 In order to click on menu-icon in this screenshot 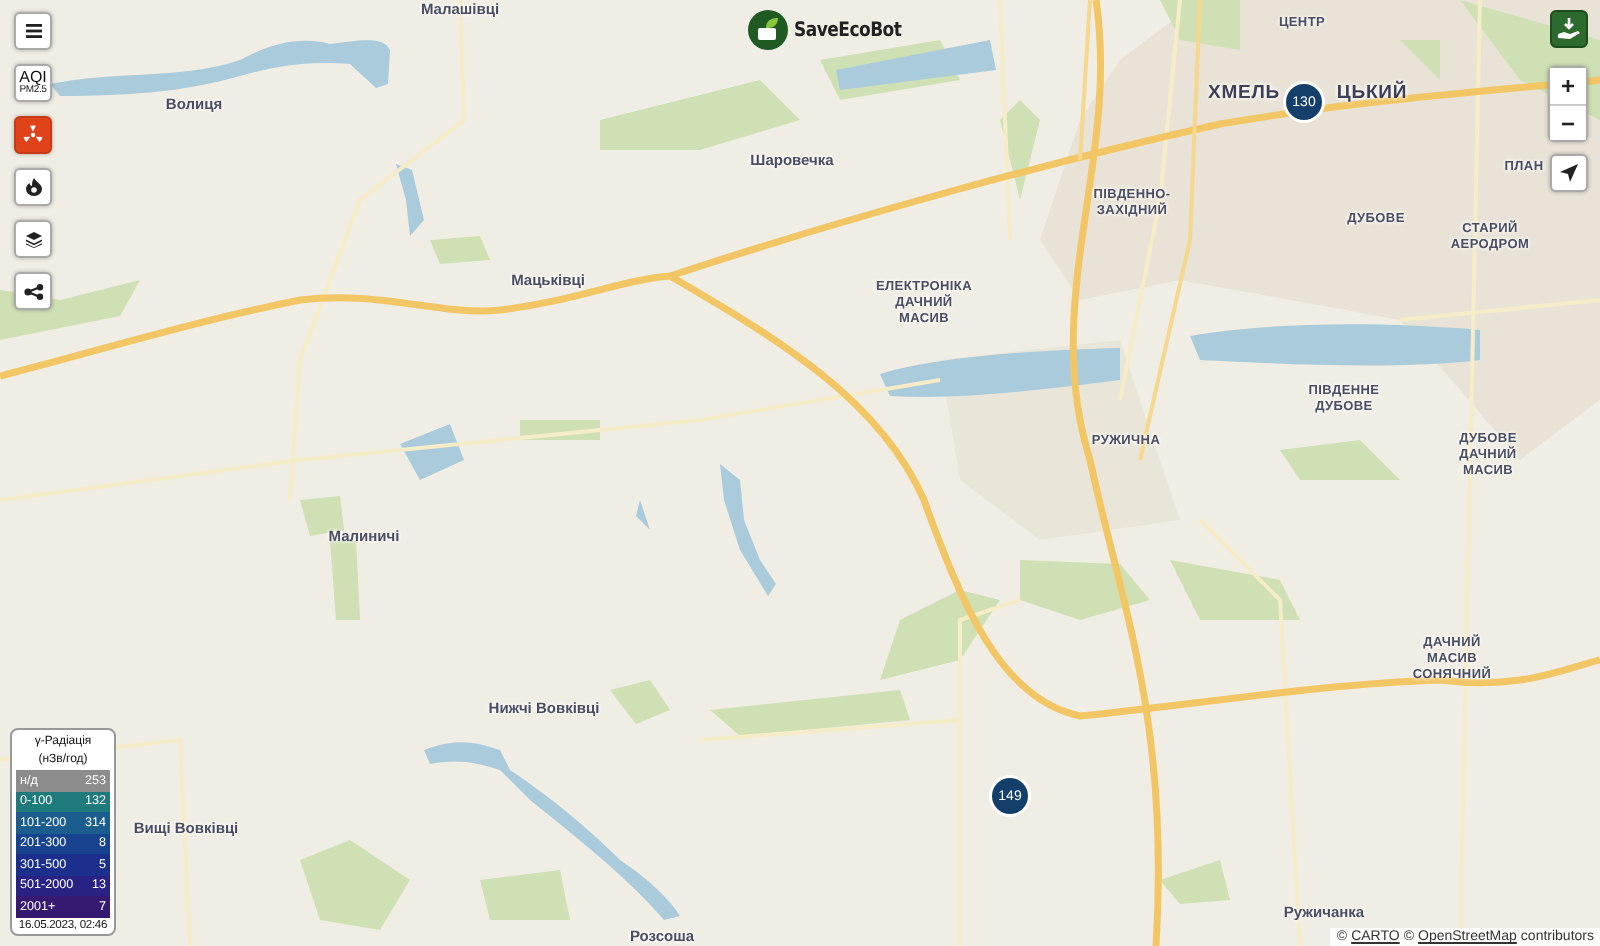, I will do `click(33, 31)`.